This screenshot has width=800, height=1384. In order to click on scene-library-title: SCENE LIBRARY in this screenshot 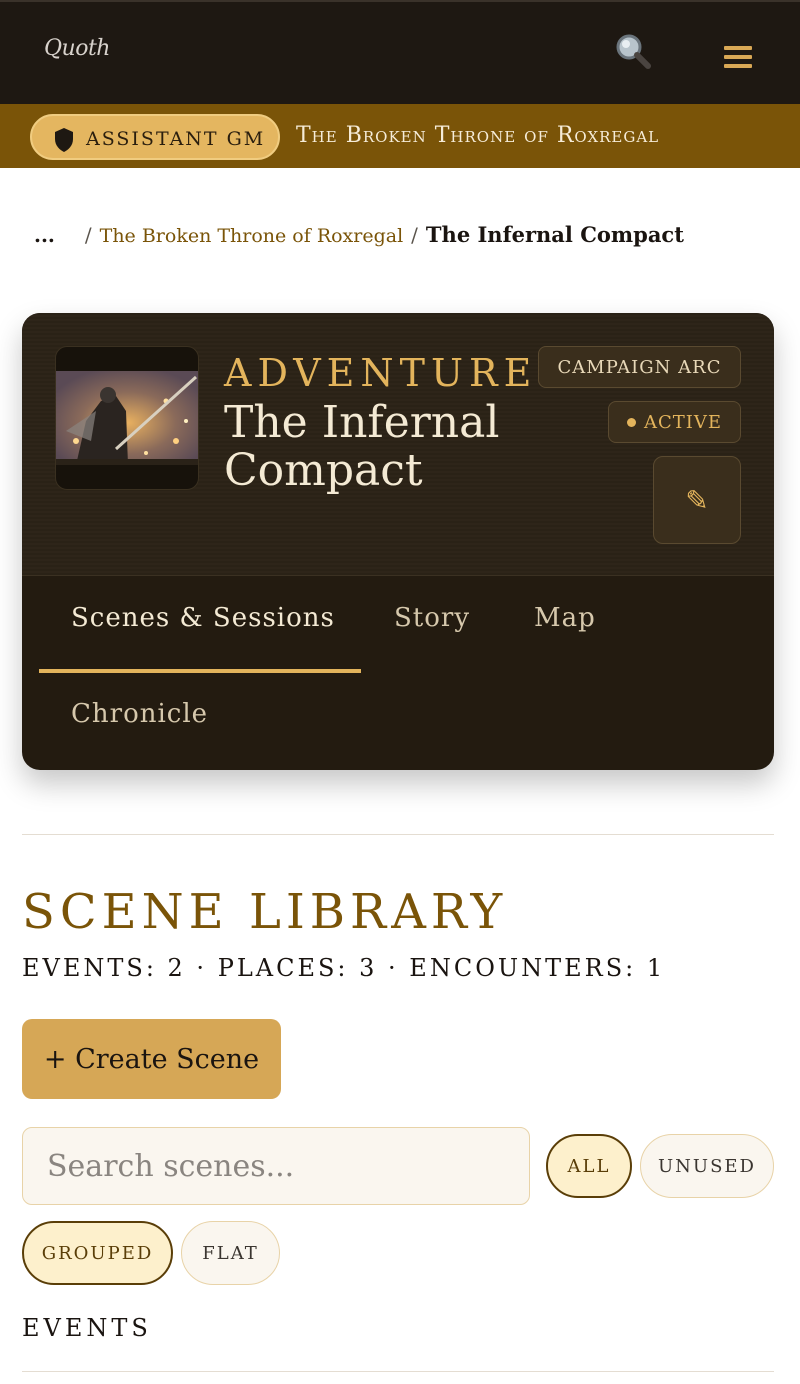, I will do `click(265, 912)`.